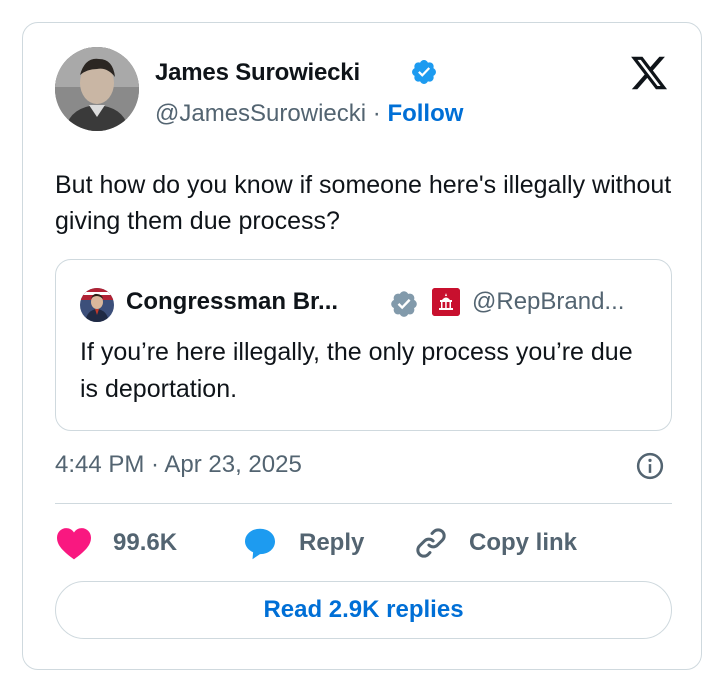 This screenshot has width=724, height=694. I want to click on author-avatar, so click(97, 89).